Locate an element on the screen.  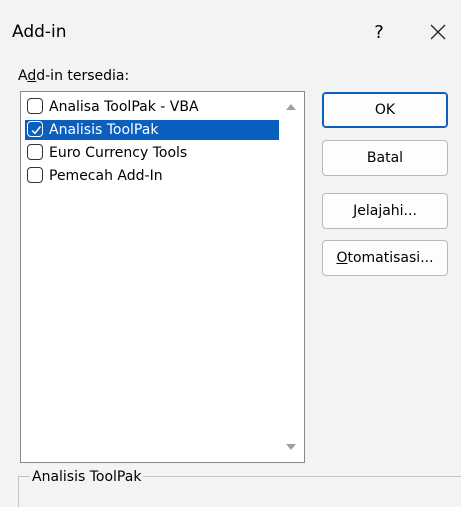
list-item-label: Euro Currency Tools is located at coordinates (118, 153).